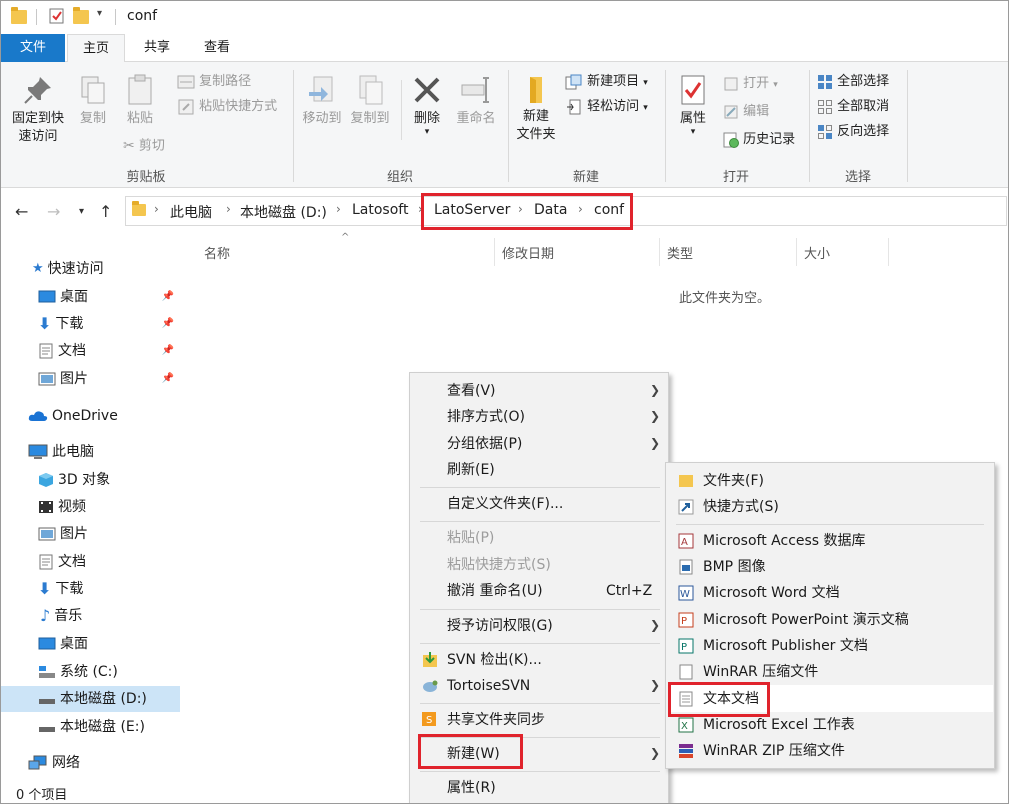 Image resolution: width=1009 pixels, height=804 pixels. What do you see at coordinates (488, 686) in the screenshot?
I see `menu-item-tortoisesvn: TortoiseSVN` at bounding box center [488, 686].